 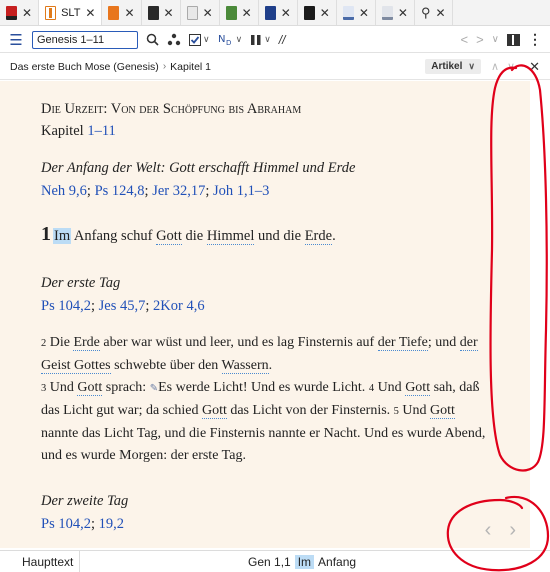 I want to click on panel-layout-icon, so click(x=513, y=39).